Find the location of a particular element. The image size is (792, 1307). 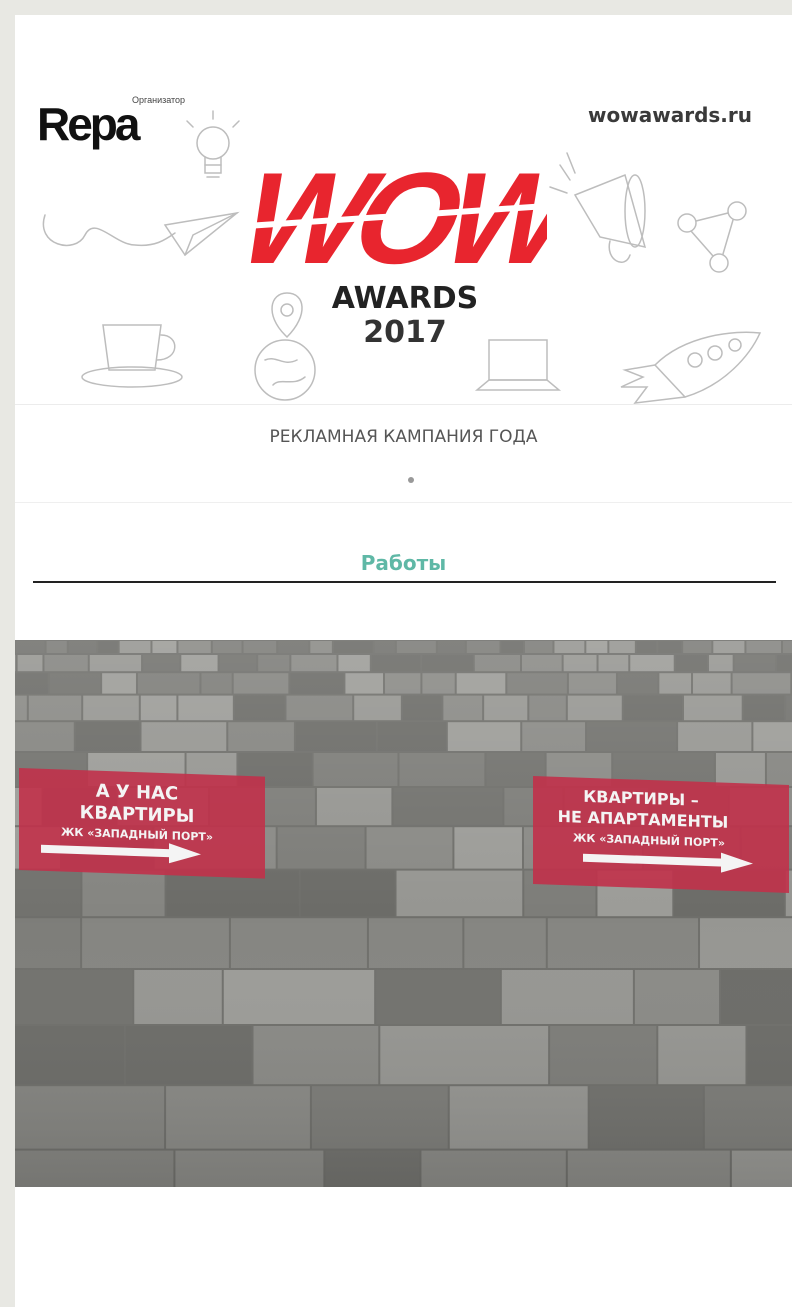

sign-left-line2: КВАРТИРЫ is located at coordinates (137, 814).